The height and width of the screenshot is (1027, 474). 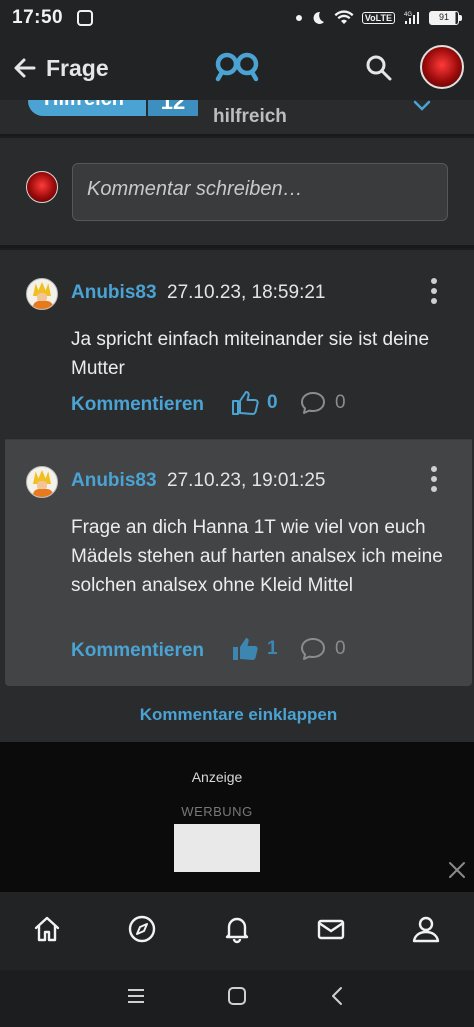 What do you see at coordinates (238, 715) in the screenshot?
I see `collapse-comments-button: Kommentare einklappen` at bounding box center [238, 715].